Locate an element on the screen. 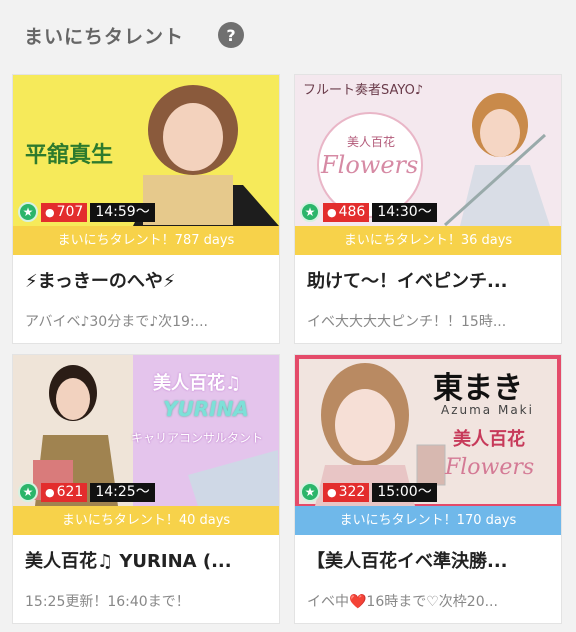  start-time: 15:00〜 is located at coordinates (404, 492).